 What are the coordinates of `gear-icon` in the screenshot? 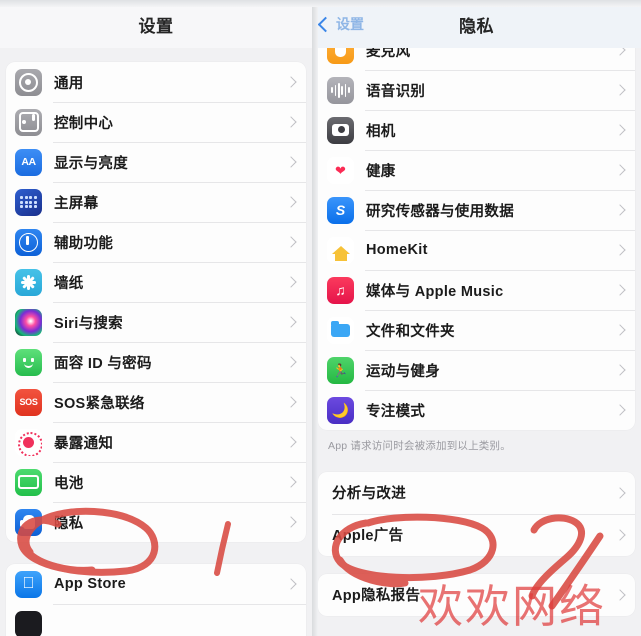 It's located at (28, 82).